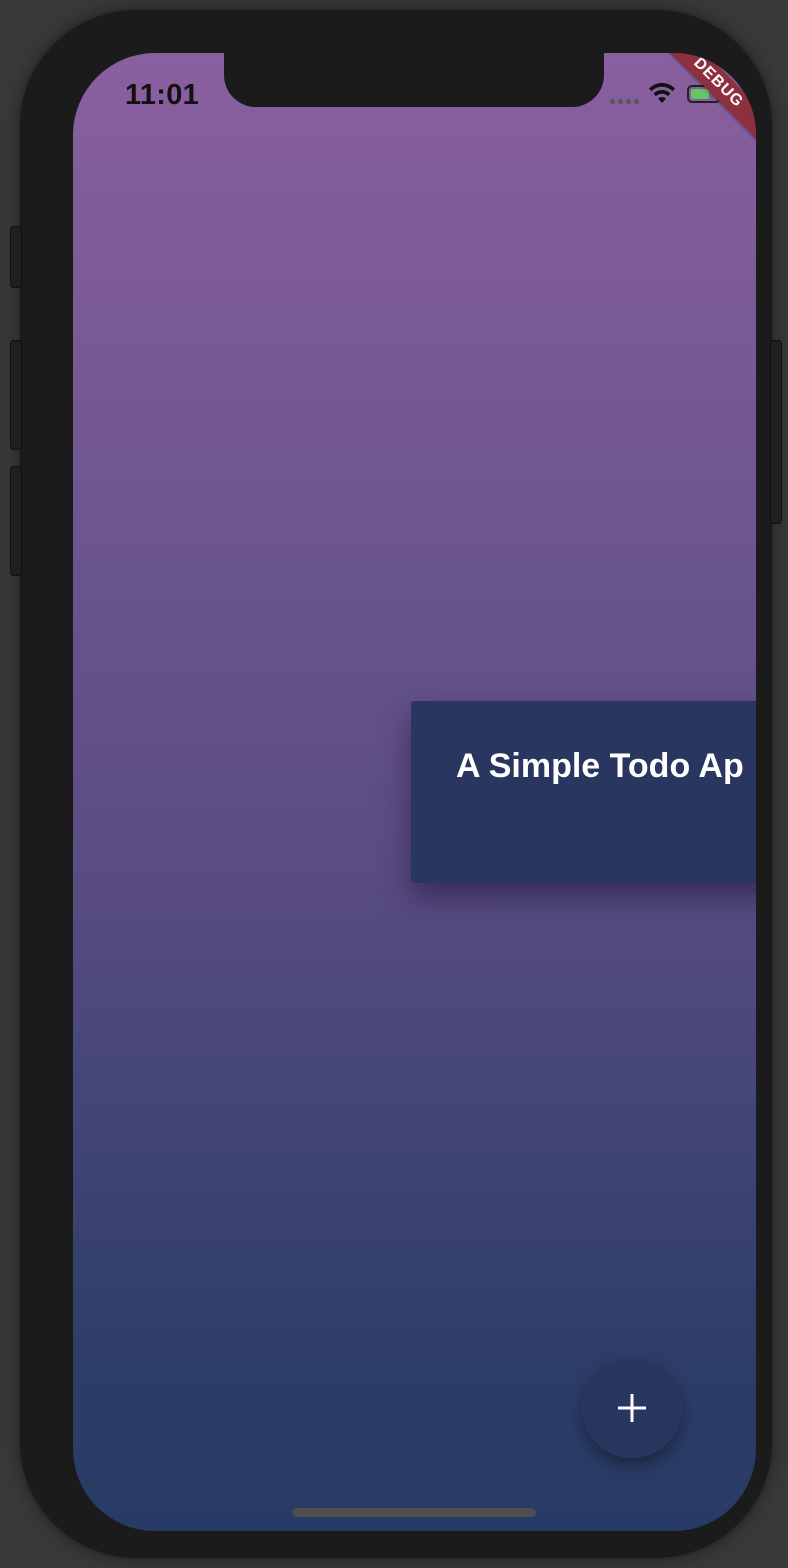 The image size is (788, 1568). What do you see at coordinates (583, 792) in the screenshot?
I see `title-card: A Simple Todo Ap` at bounding box center [583, 792].